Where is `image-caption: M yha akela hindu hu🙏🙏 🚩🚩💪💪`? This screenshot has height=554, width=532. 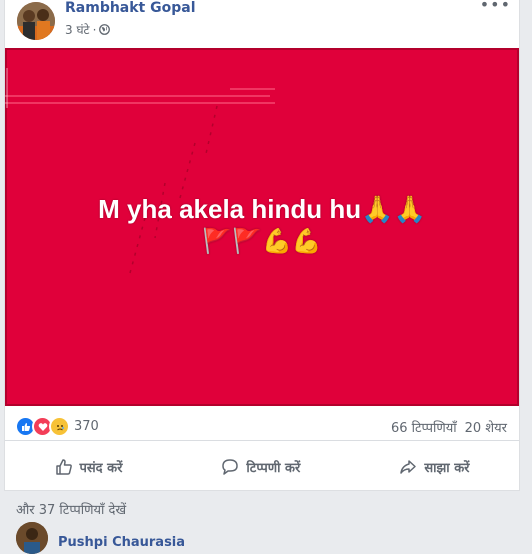
image-caption: M yha akela hindu hu🙏🙏 🚩🚩💪💪 is located at coordinates (262, 225).